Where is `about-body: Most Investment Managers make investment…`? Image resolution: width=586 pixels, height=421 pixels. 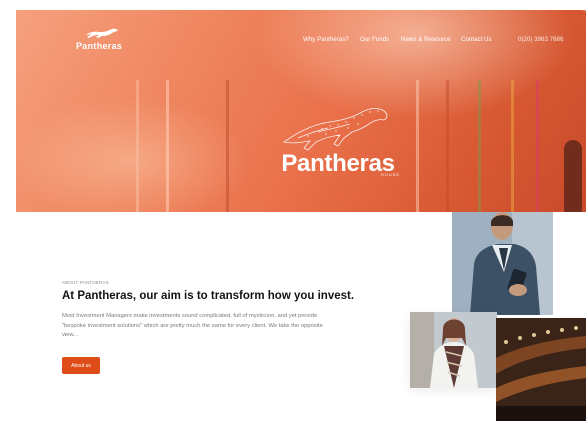
about-body: Most Investment Managers make investment… is located at coordinates (192, 326).